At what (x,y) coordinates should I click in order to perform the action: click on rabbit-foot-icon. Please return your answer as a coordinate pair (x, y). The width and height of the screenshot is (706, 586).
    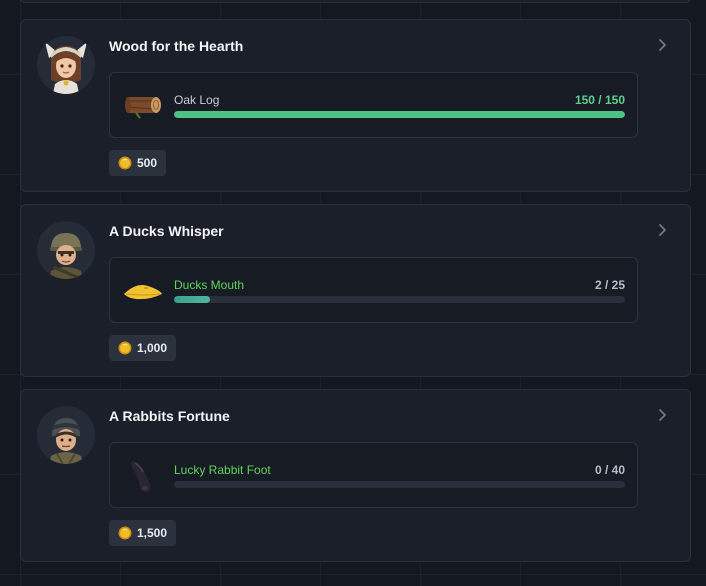
    Looking at the image, I should click on (143, 475).